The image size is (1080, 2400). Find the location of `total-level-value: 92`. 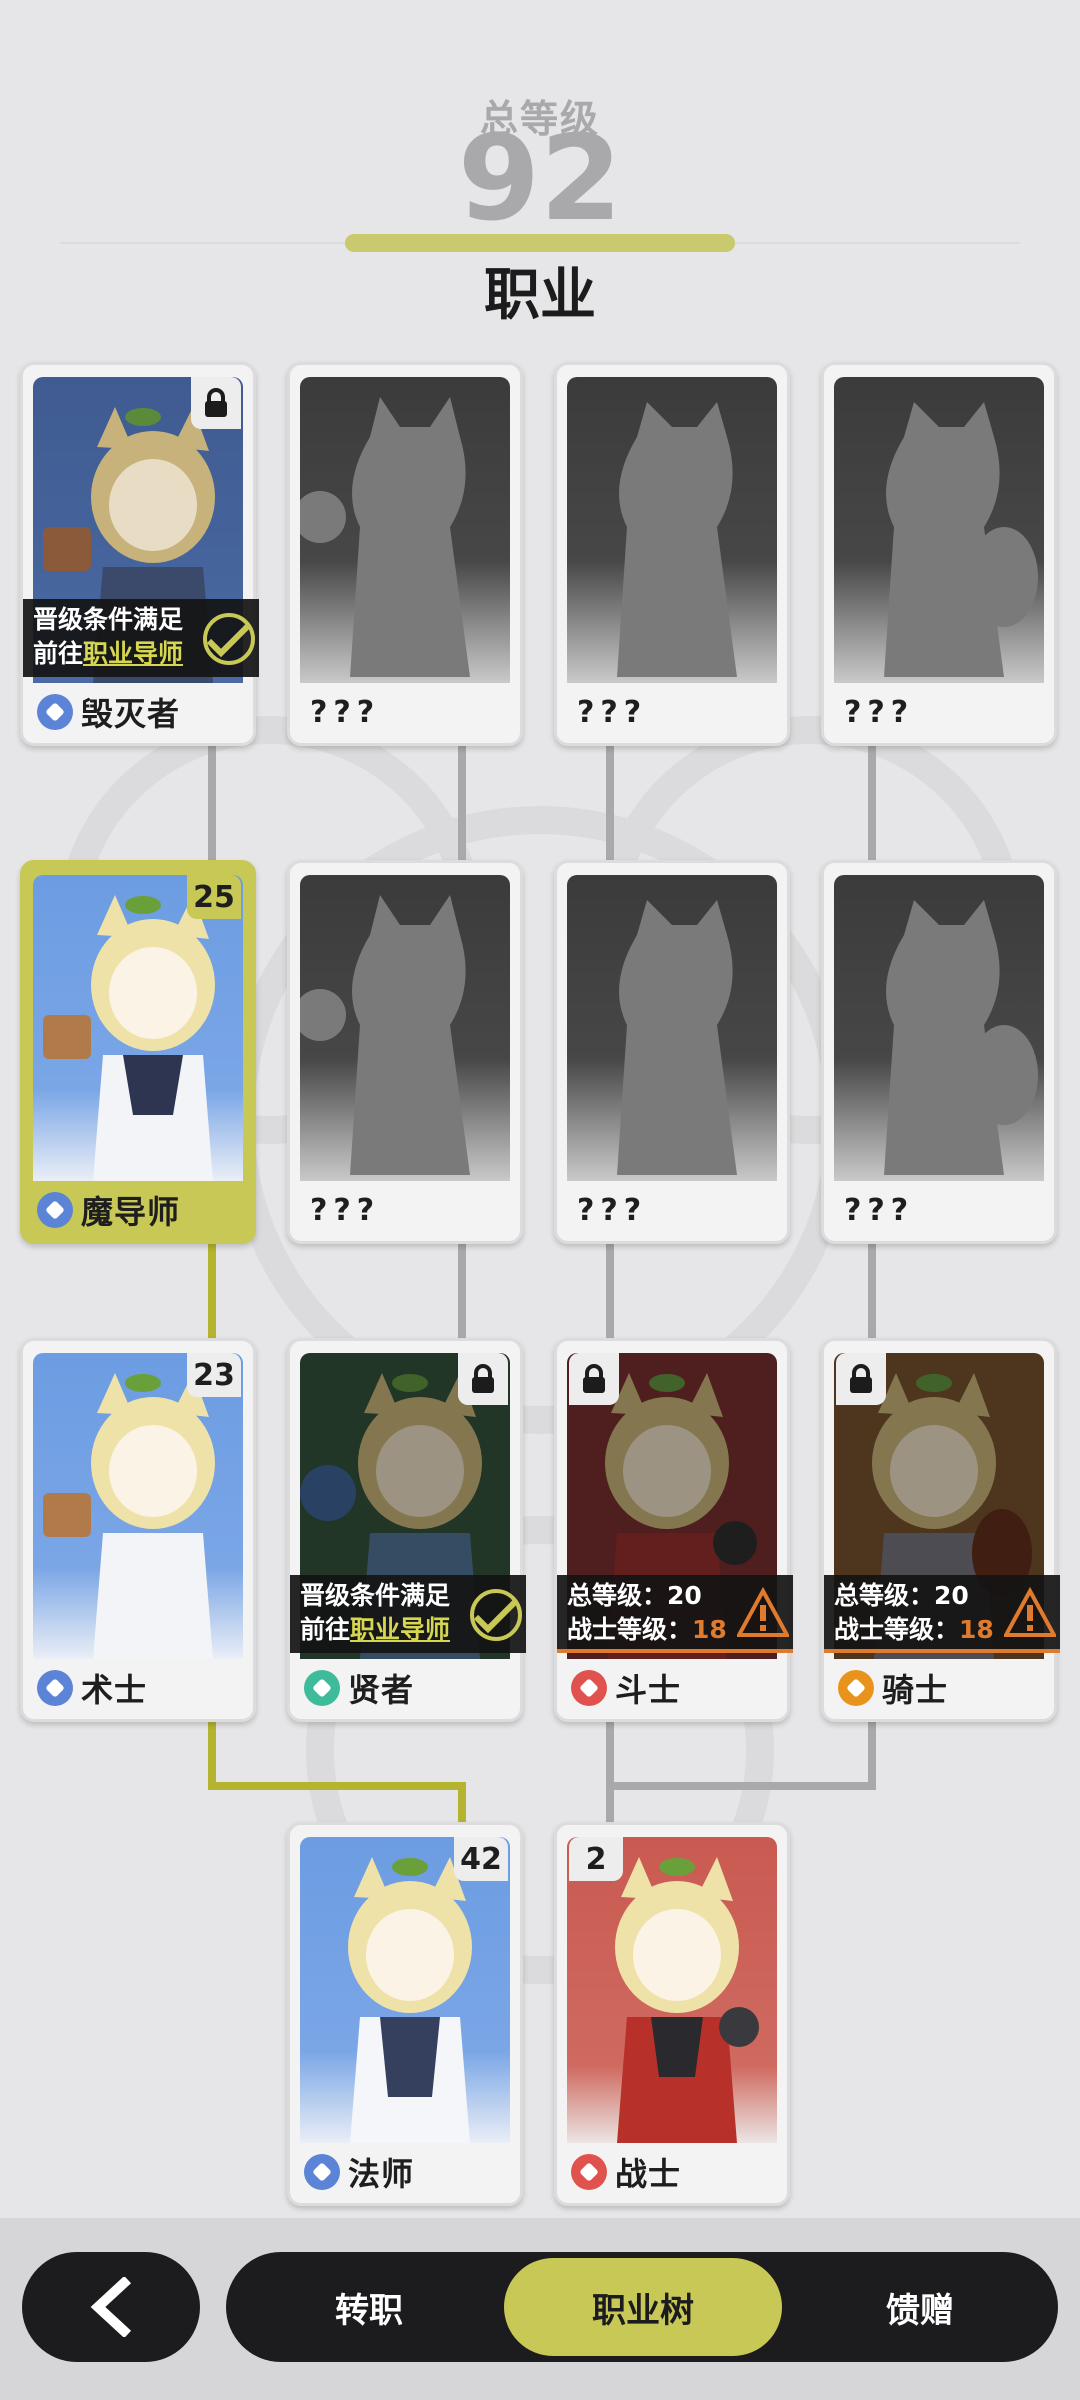

total-level-value: 92 is located at coordinates (540, 178).